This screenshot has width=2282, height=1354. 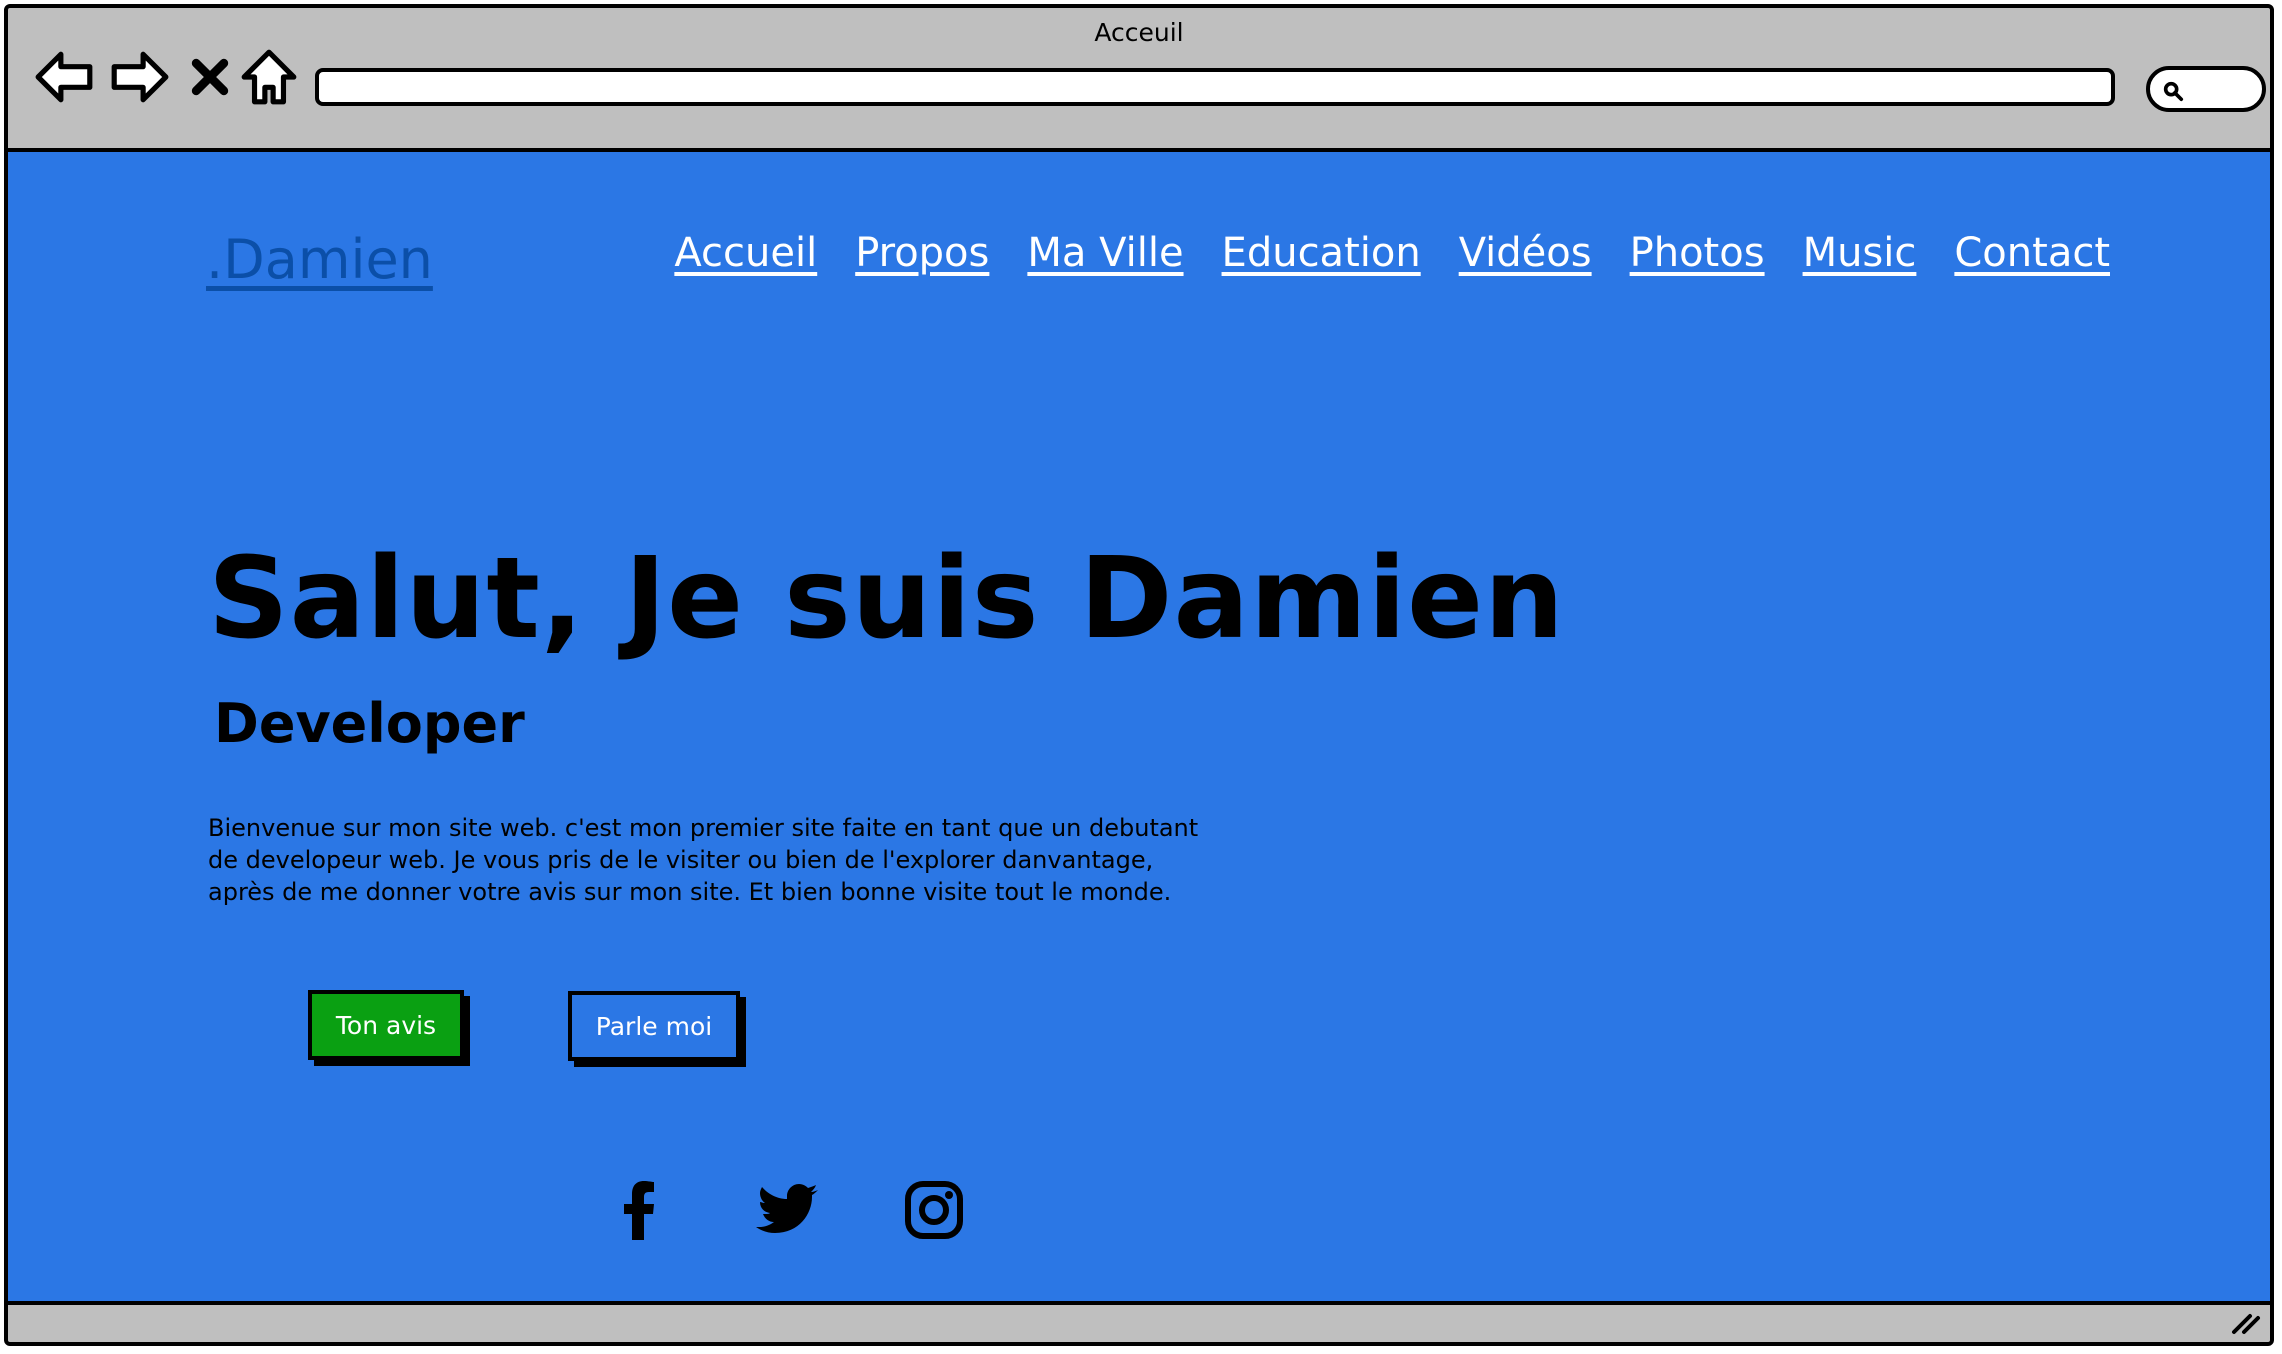 What do you see at coordinates (2206, 89) in the screenshot?
I see `search-box` at bounding box center [2206, 89].